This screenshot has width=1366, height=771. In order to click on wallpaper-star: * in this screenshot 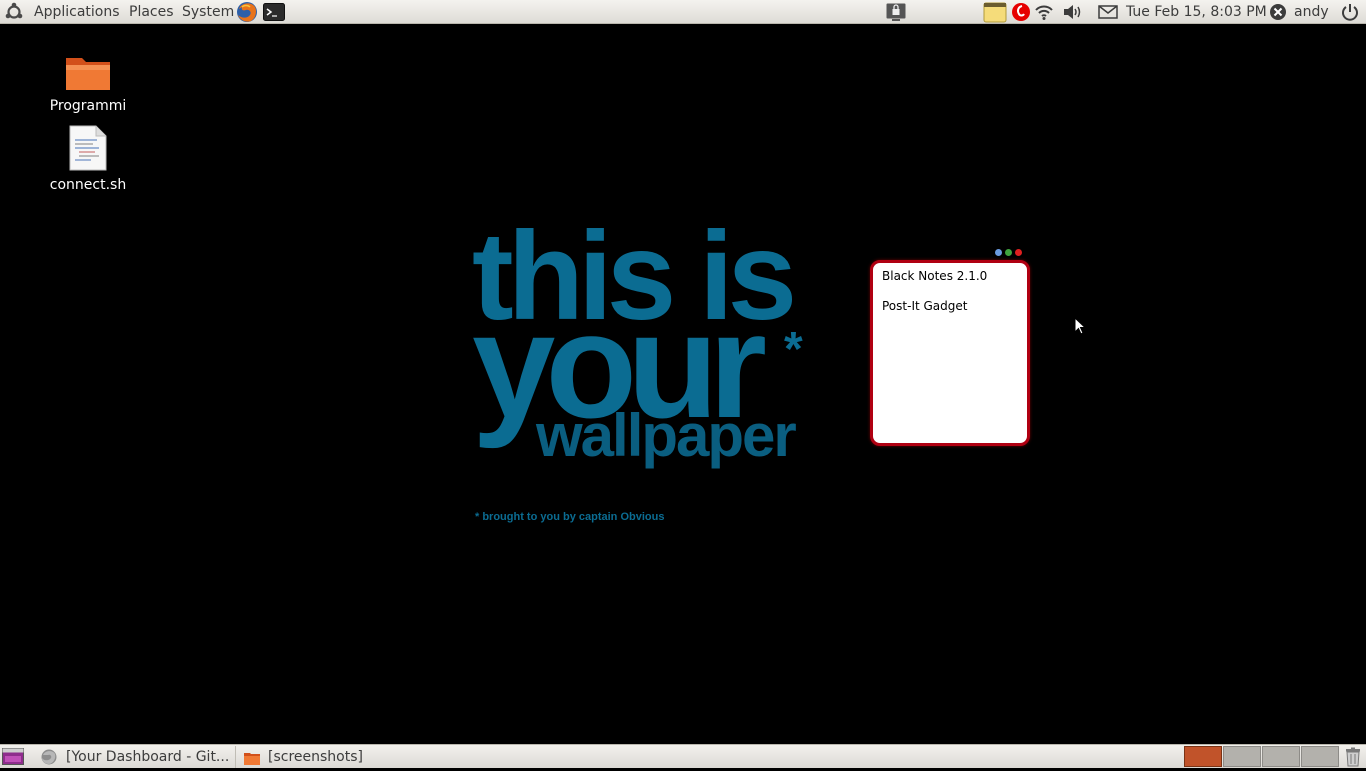, I will do `click(793, 349)`.